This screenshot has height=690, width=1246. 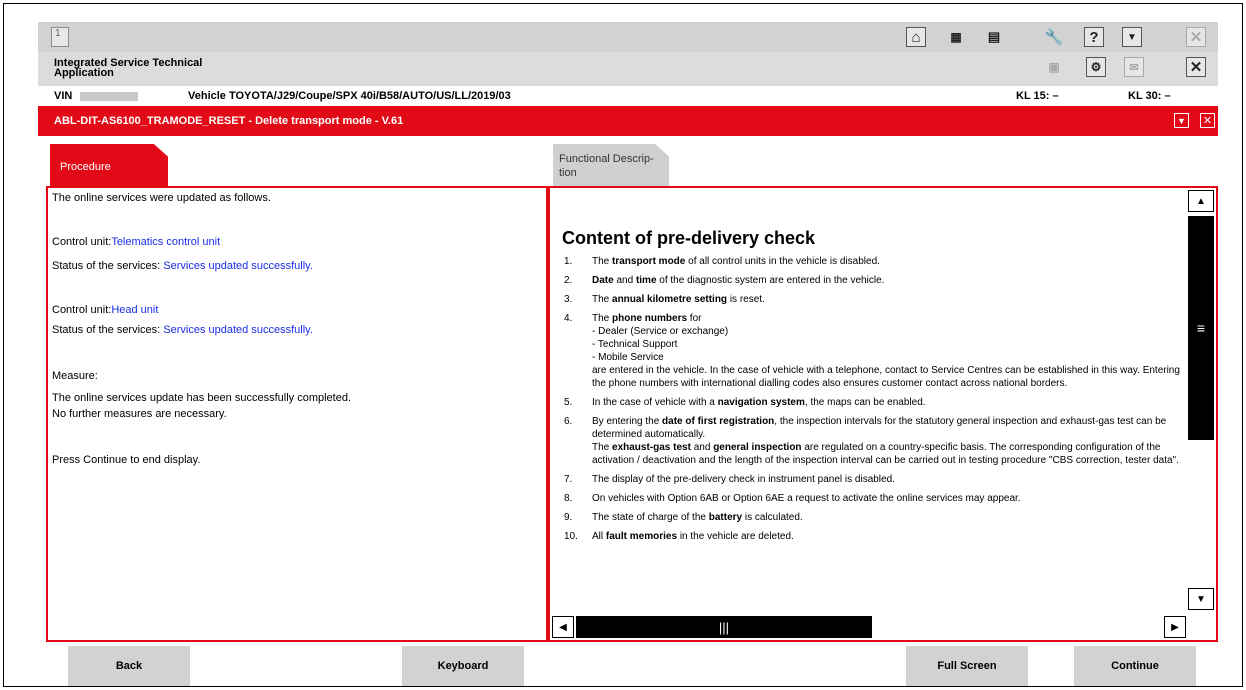 What do you see at coordinates (651, 447) in the screenshot?
I see `check-item-keyword: exhaust-gas test` at bounding box center [651, 447].